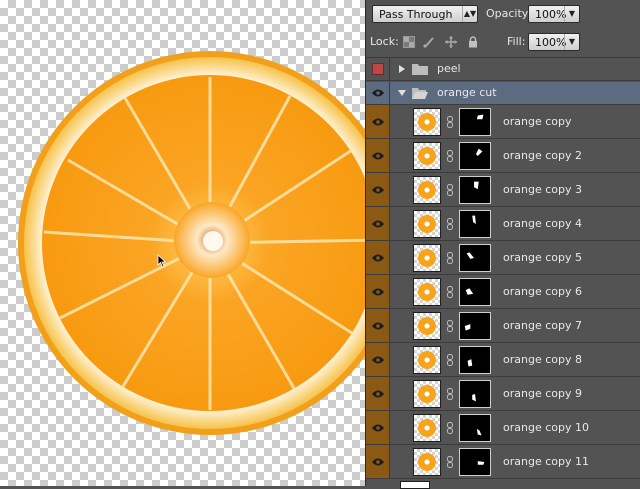  What do you see at coordinates (429, 42) in the screenshot?
I see `lock-image-pixels-icon` at bounding box center [429, 42].